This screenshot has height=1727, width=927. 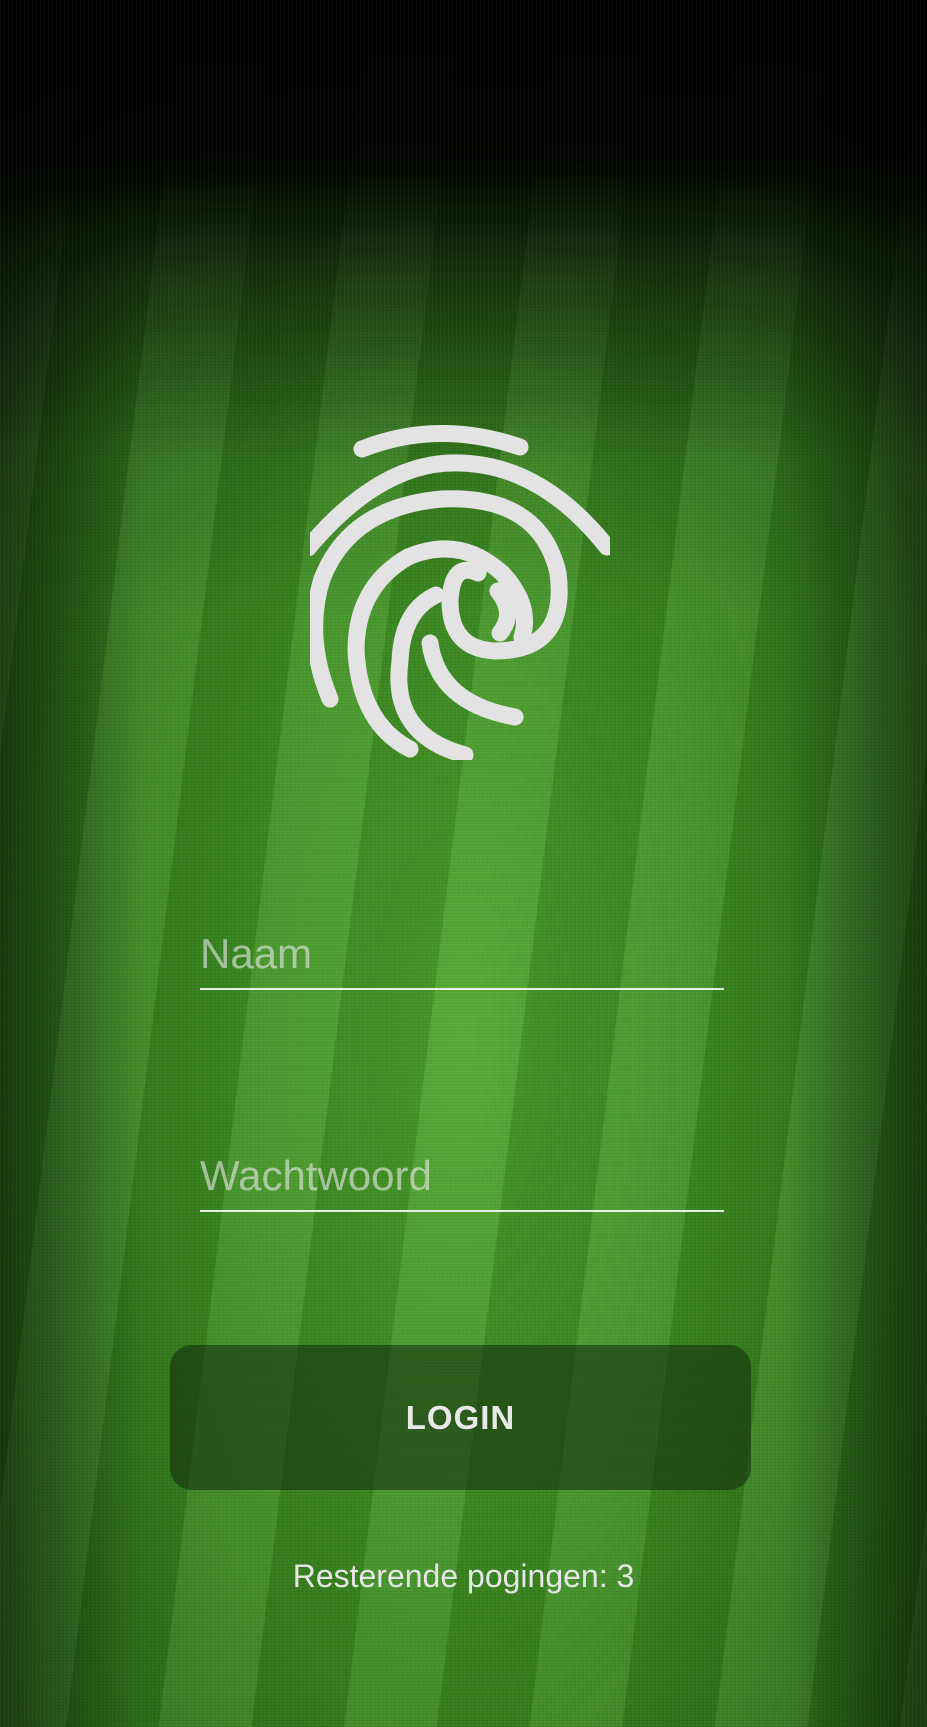 I want to click on password-field, so click(x=462, y=1177).